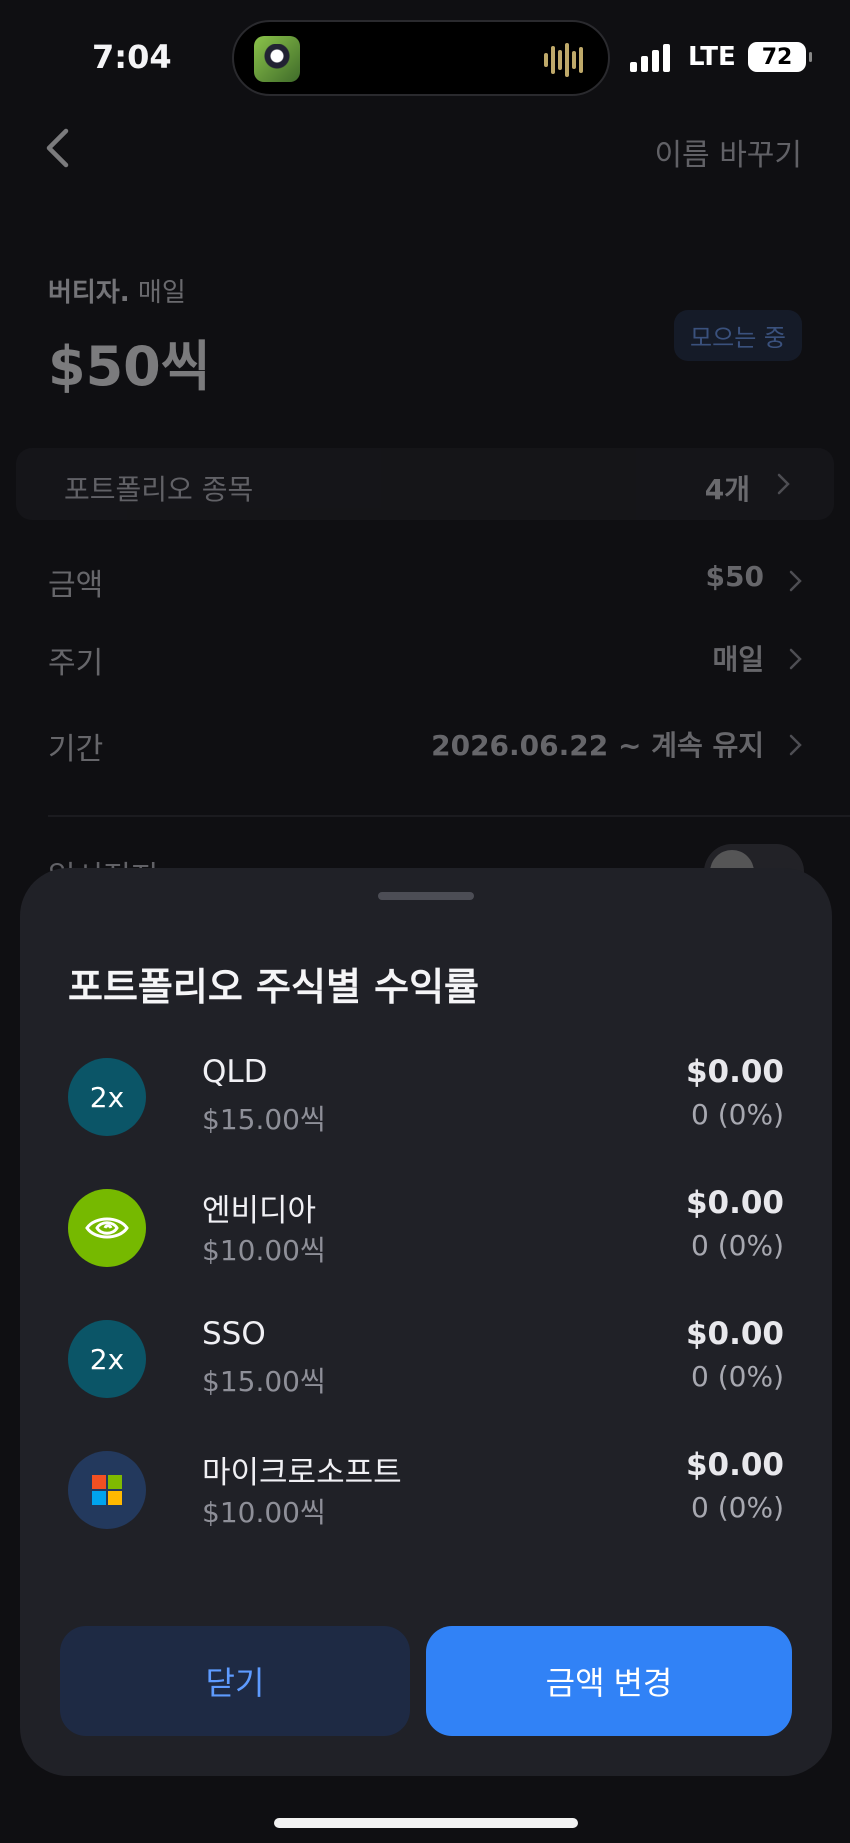 This screenshot has height=1843, width=850. Describe the element at coordinates (426, 1229) in the screenshot. I see `stock-row: 엔비디아 $10.00씩 $0.00 0 (0%)` at that location.